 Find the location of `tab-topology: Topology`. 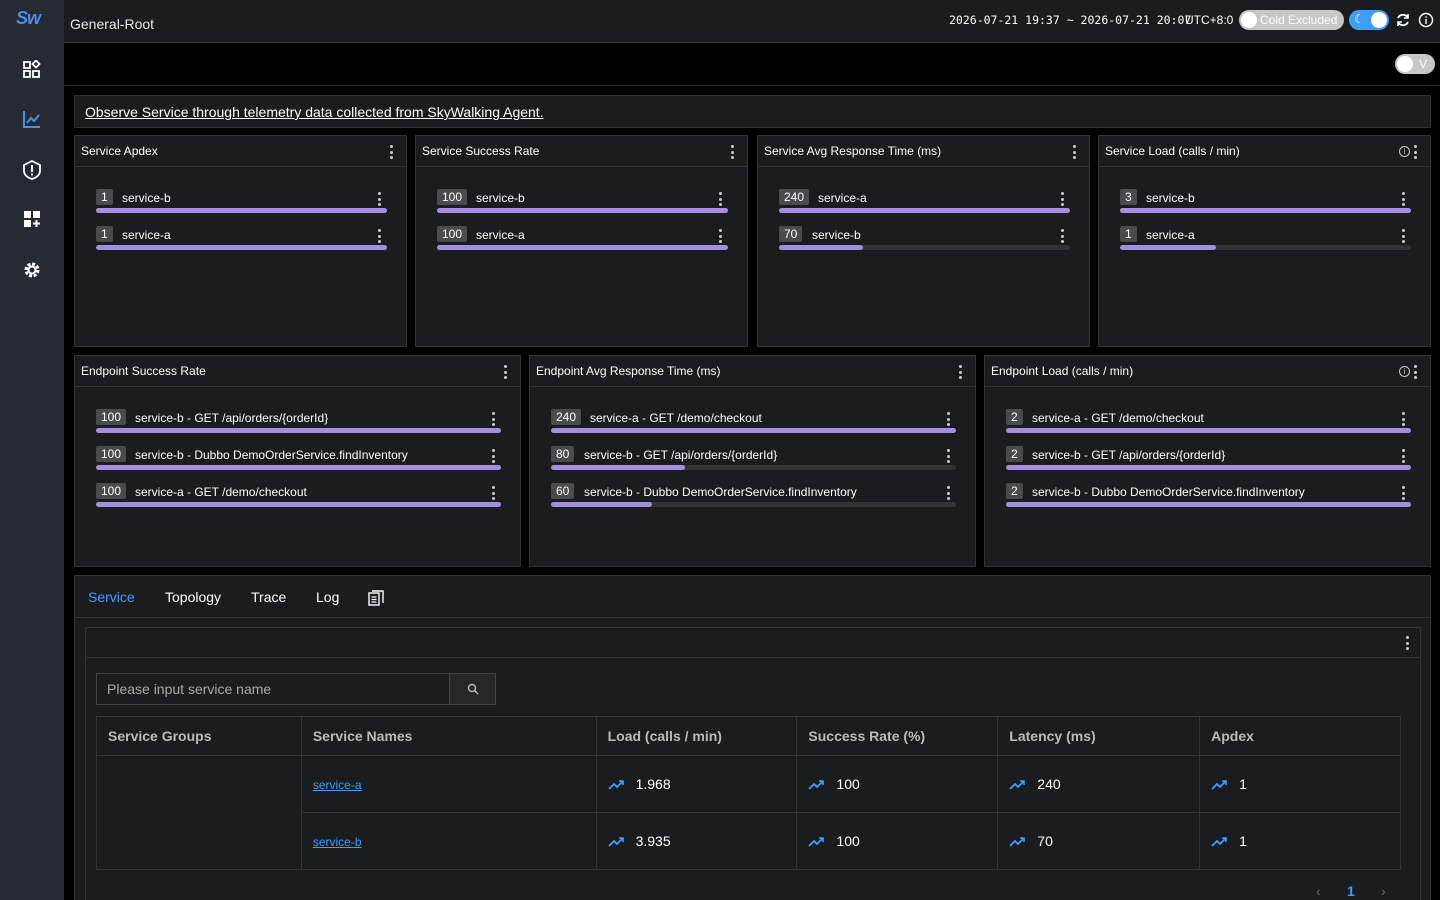

tab-topology: Topology is located at coordinates (193, 597).